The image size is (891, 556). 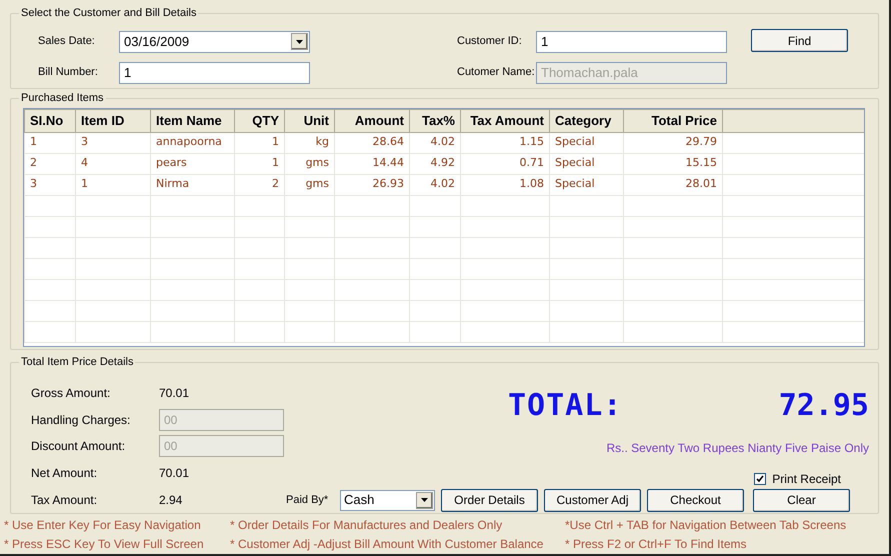 I want to click on column-header: Unit, so click(x=309, y=120).